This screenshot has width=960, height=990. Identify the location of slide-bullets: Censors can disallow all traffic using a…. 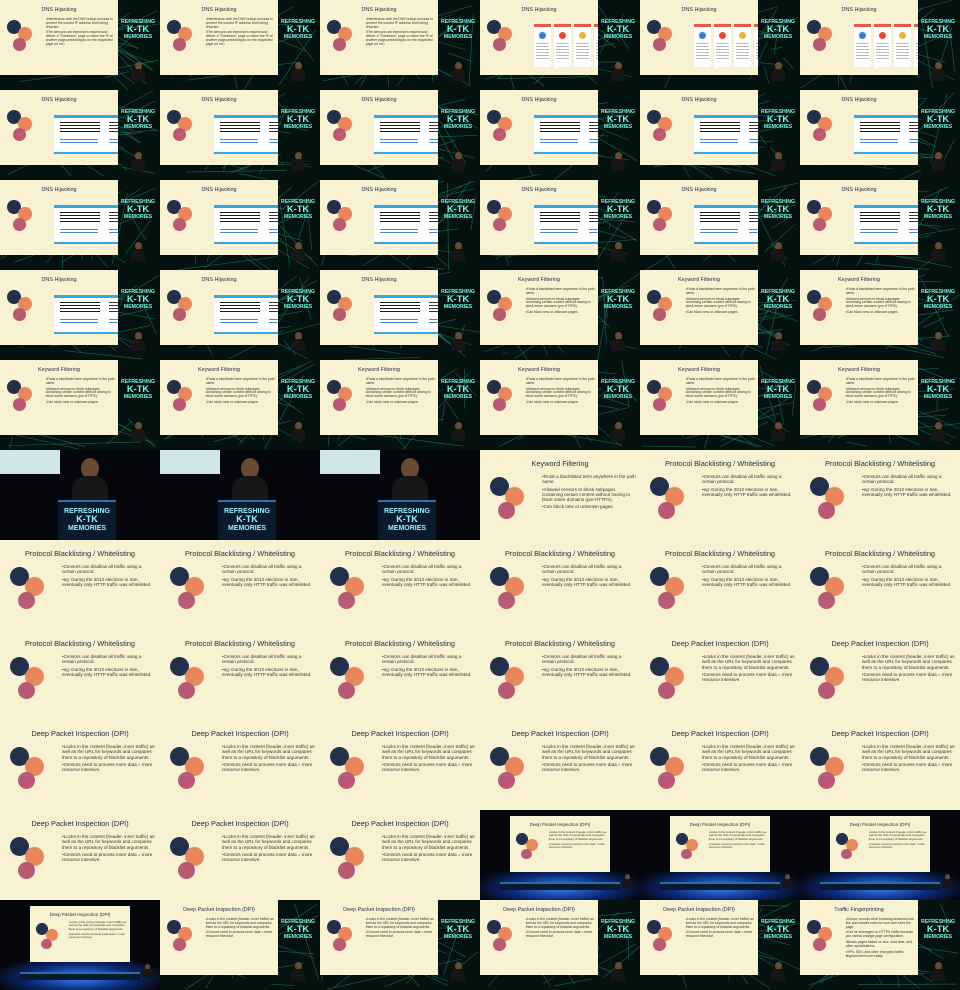
(589, 576).